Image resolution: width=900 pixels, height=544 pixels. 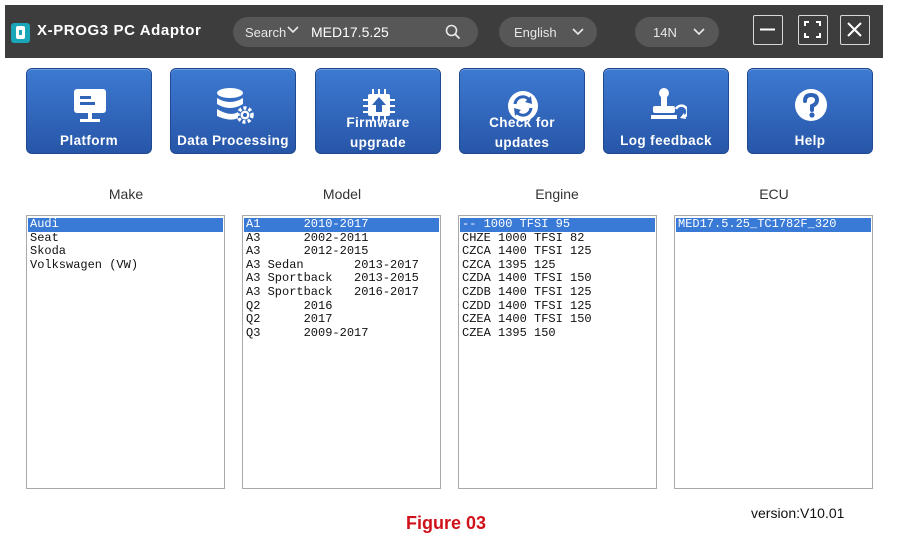 I want to click on tile-label: Firmware upgrade, so click(x=378, y=133).